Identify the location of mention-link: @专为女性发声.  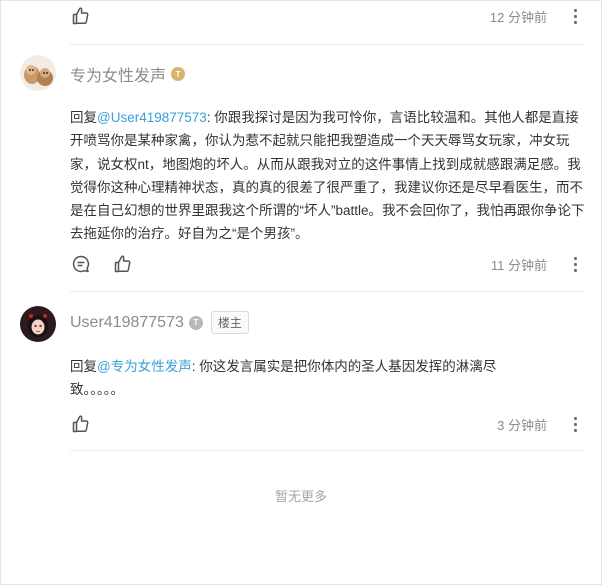
(144, 366).